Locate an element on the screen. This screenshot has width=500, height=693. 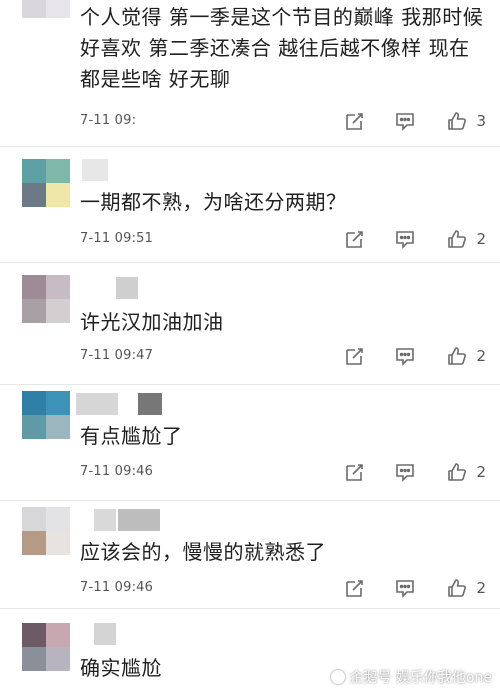
comment-time: 7-11 09: is located at coordinates (108, 120).